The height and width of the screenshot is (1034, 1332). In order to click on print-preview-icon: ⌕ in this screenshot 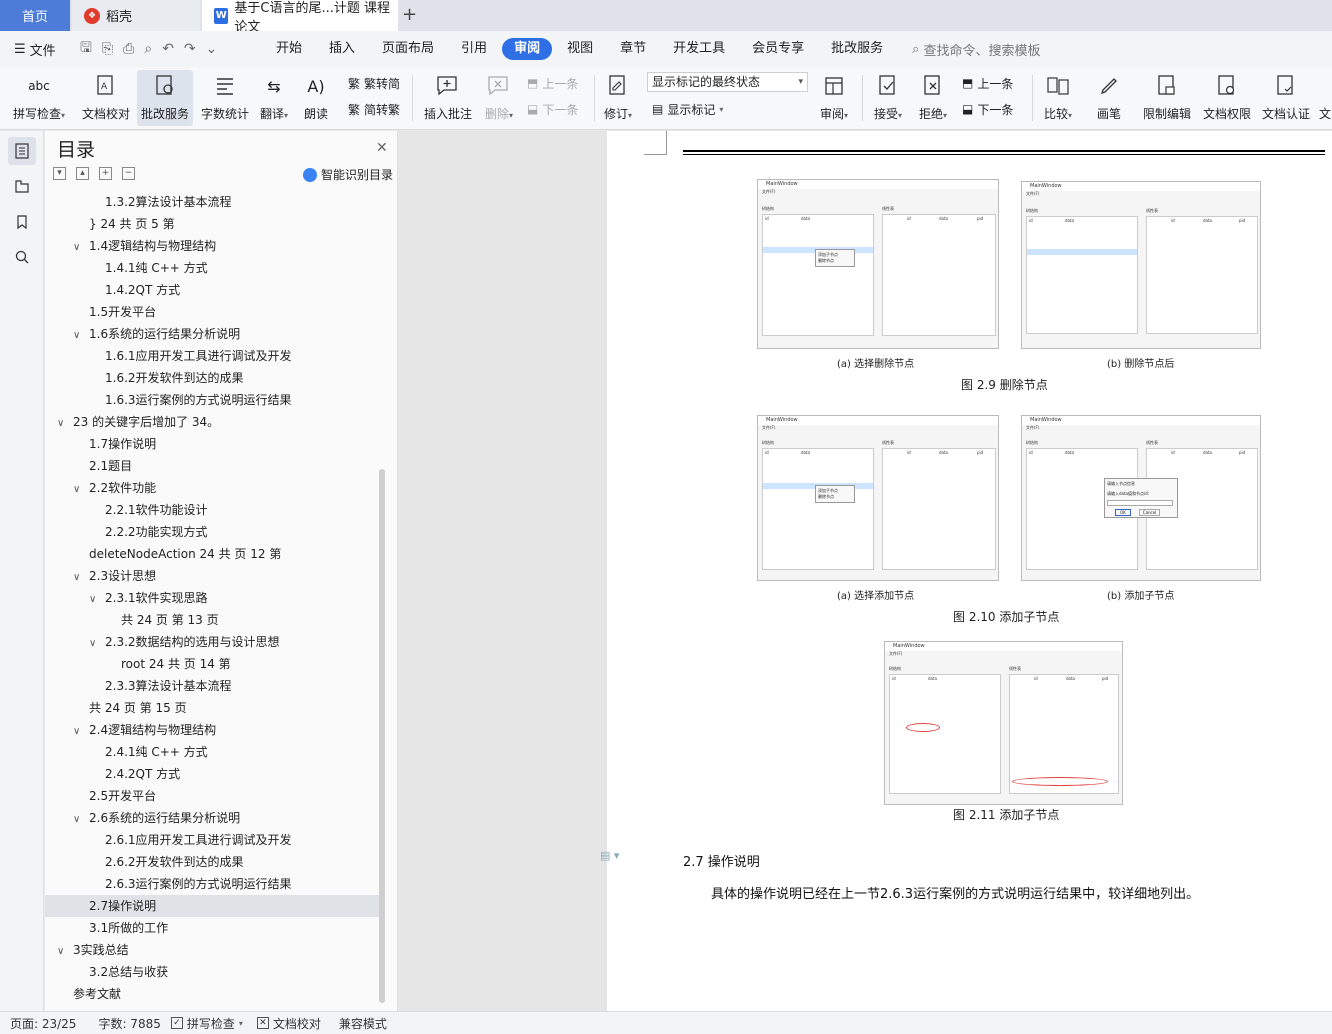, I will do `click(148, 49)`.